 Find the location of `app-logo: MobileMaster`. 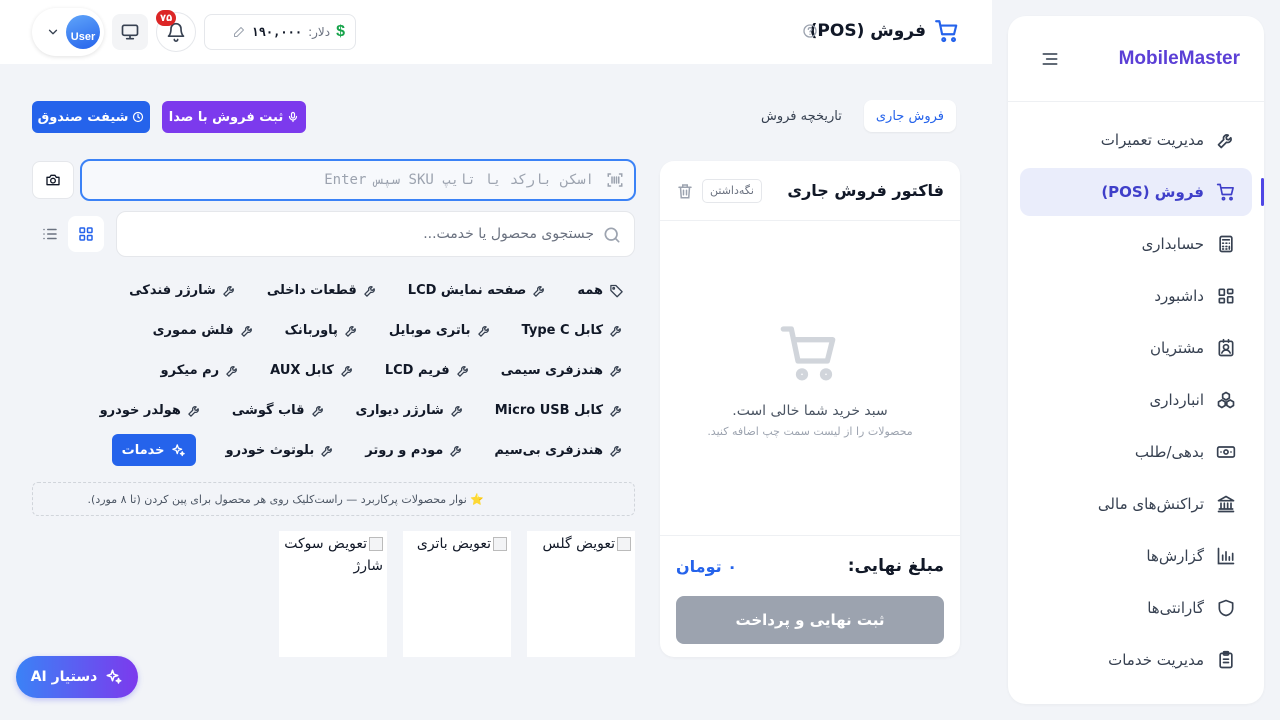

app-logo: MobileMaster is located at coordinates (1179, 58).